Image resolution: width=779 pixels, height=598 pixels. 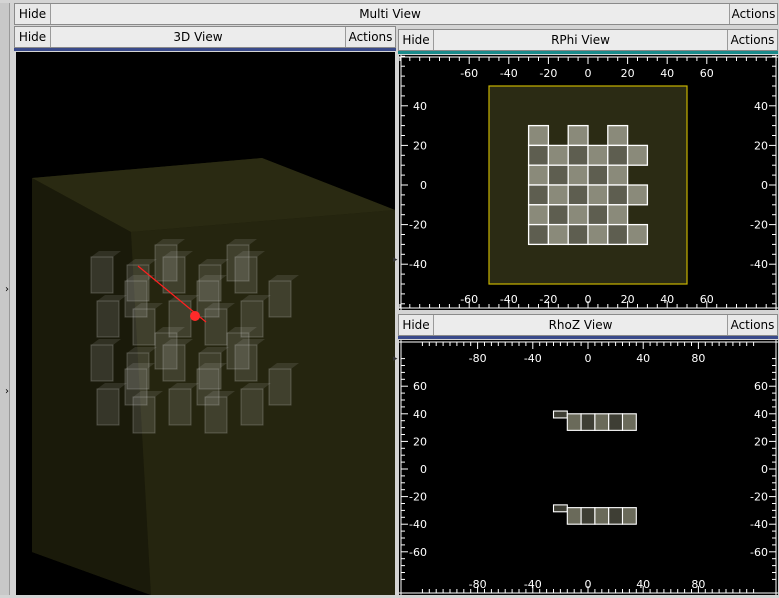 I want to click on x-tick-label-top: -20, so click(x=548, y=73).